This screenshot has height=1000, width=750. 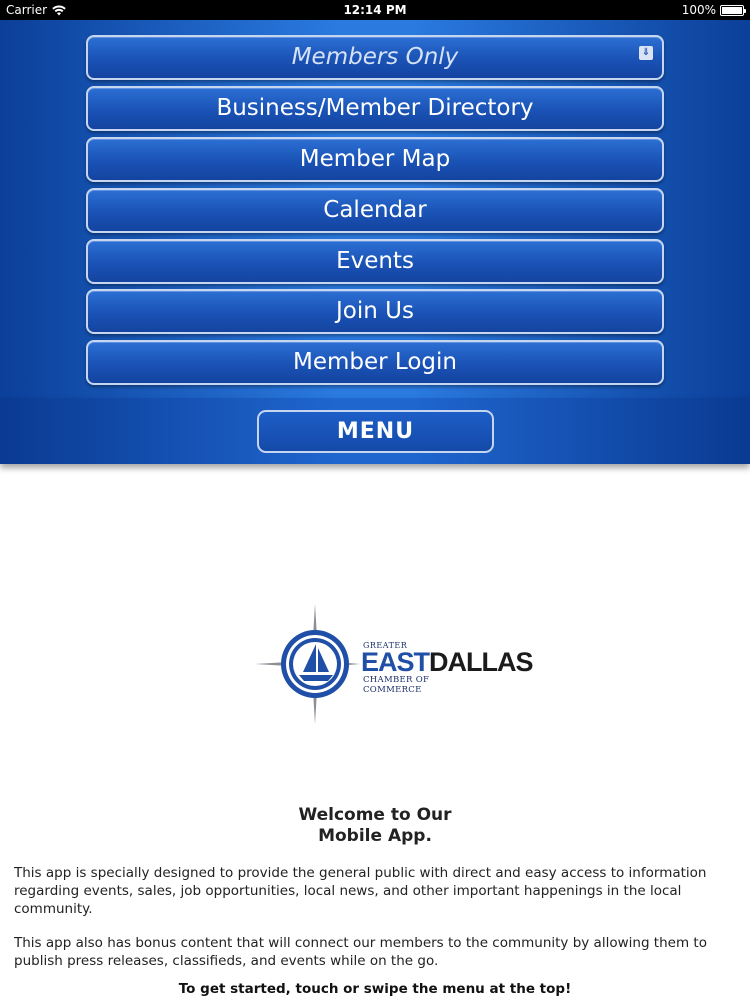 What do you see at coordinates (375, 159) in the screenshot?
I see `member-map-button: Member Map` at bounding box center [375, 159].